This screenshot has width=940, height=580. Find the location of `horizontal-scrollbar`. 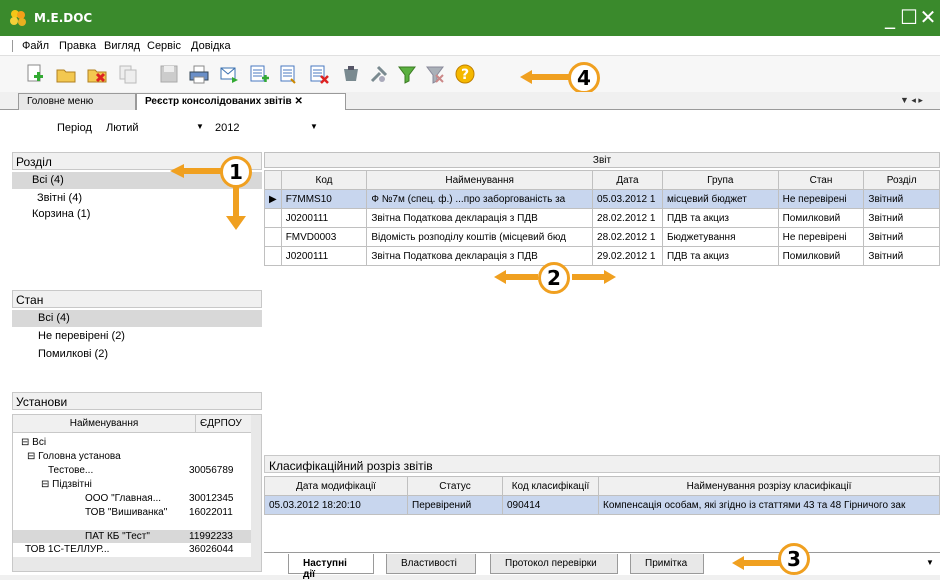

horizontal-scrollbar is located at coordinates (137, 564).